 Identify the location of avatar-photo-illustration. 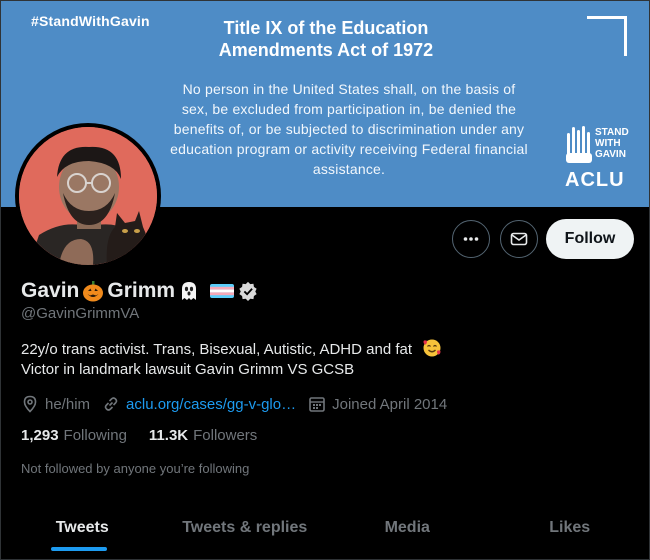
(88, 196).